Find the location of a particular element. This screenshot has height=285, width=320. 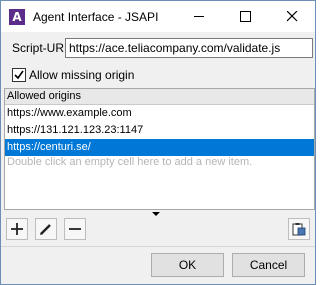

list-item: https://131.121.123.23:1147 is located at coordinates (159, 130).